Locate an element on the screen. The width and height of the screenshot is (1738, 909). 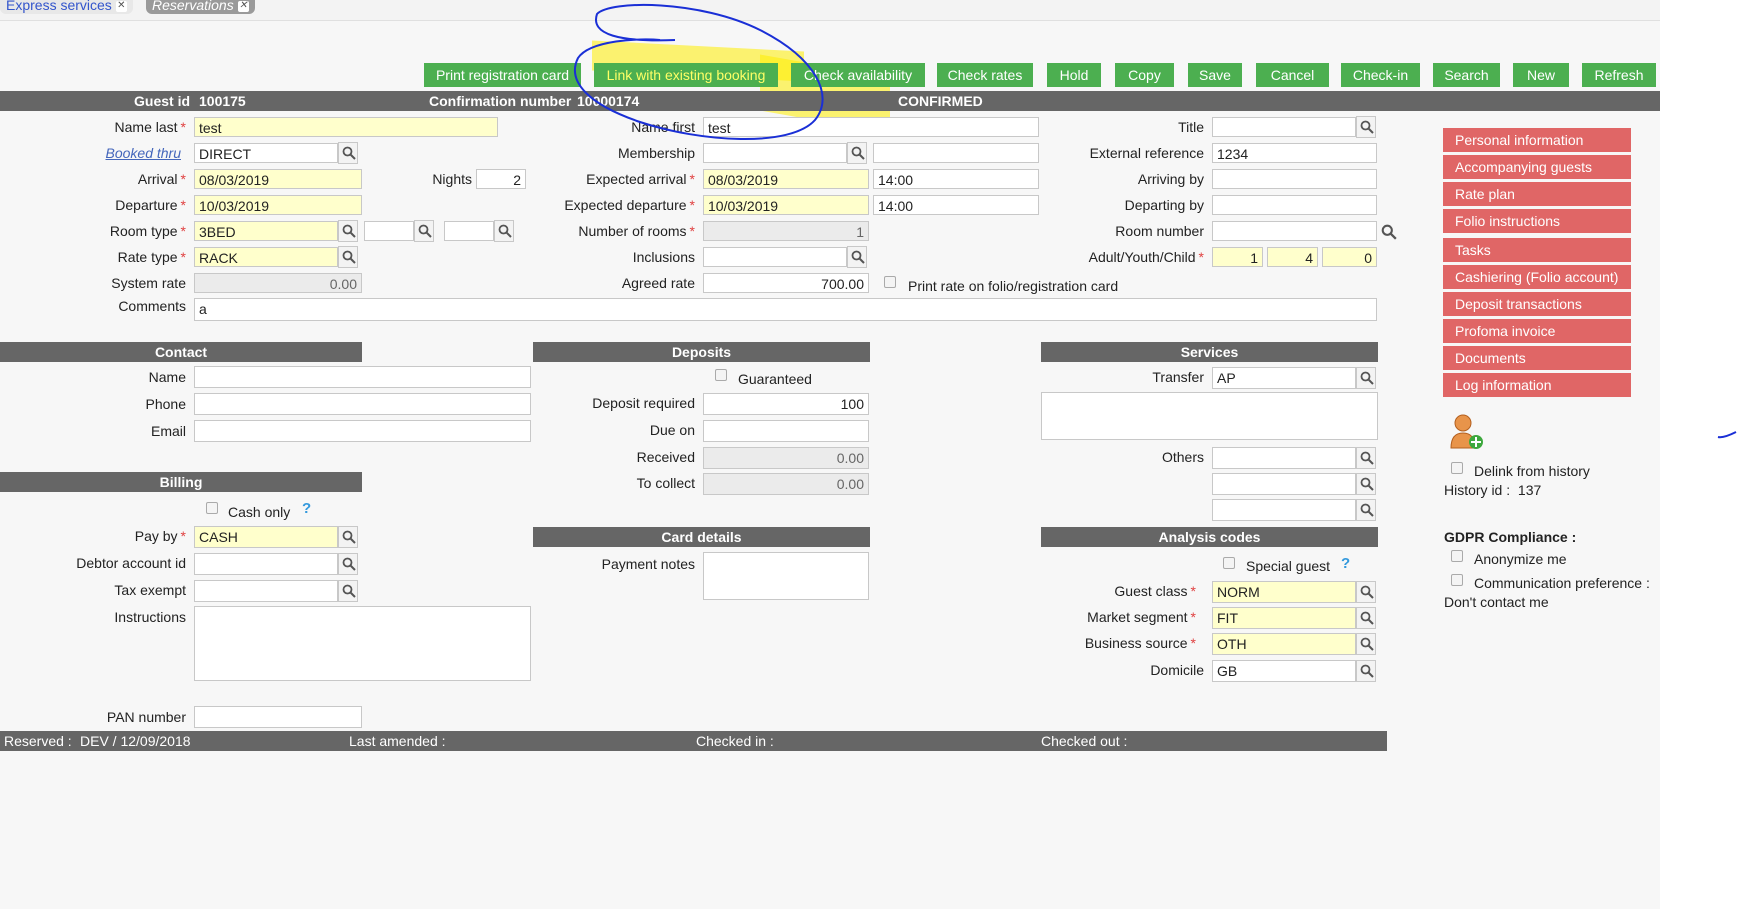
pen-stroke-mark is located at coordinates (1727, 435).